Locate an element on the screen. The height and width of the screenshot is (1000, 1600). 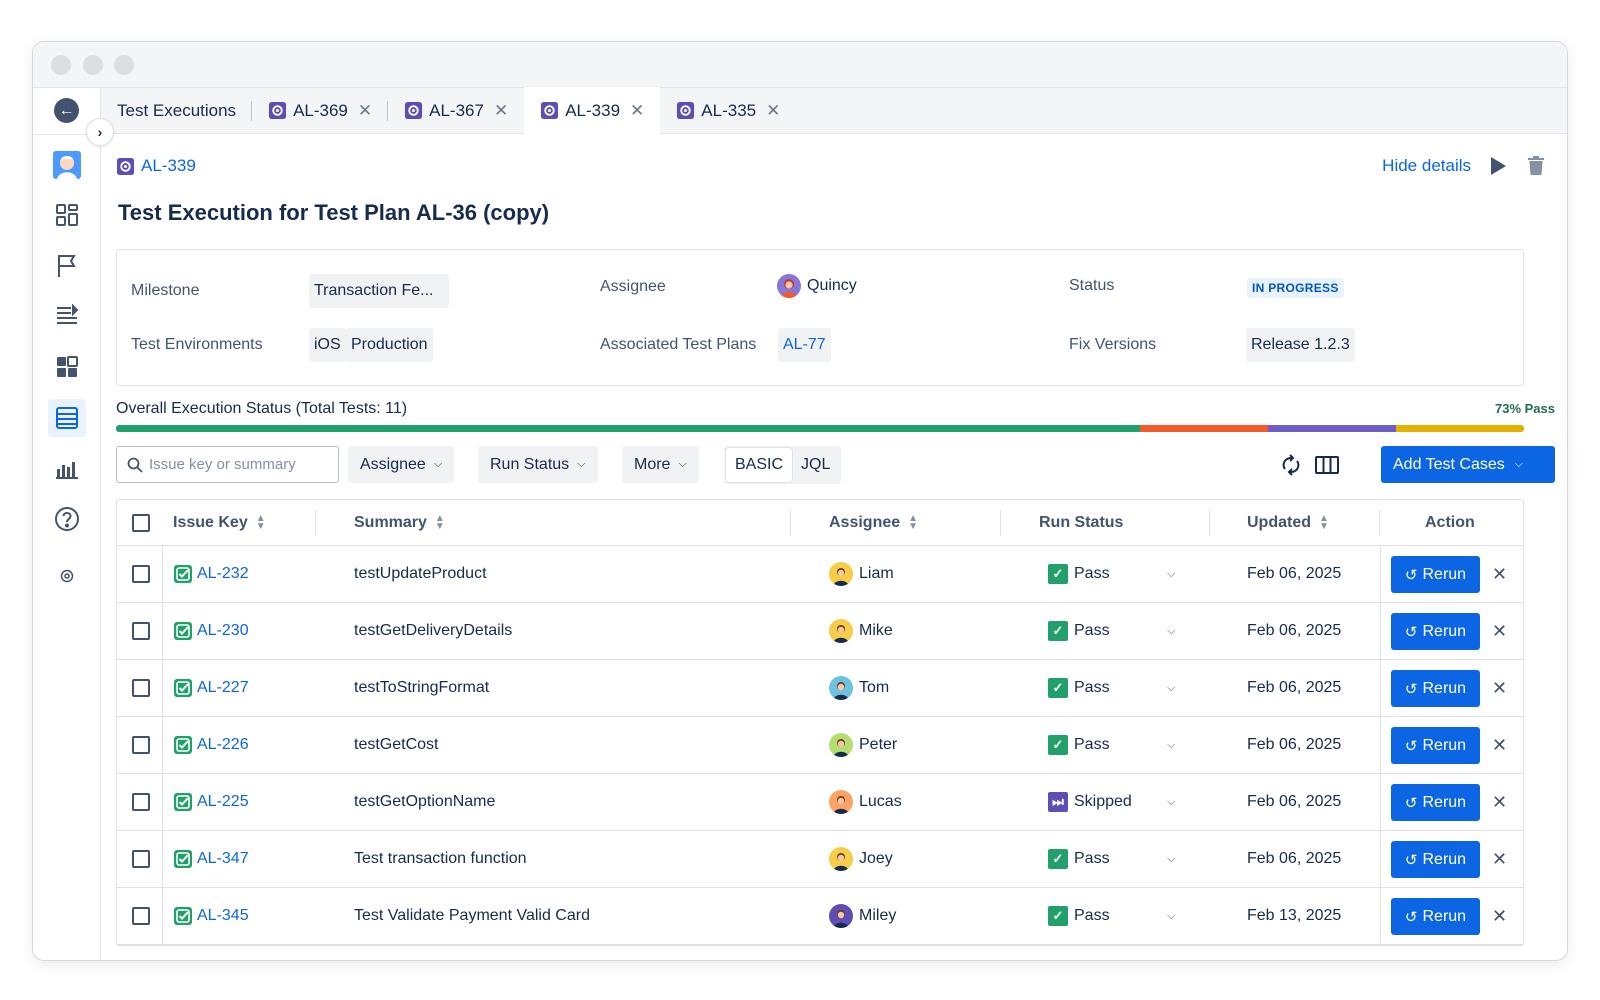
issue-key-cell: AL-230 is located at coordinates (211, 631).